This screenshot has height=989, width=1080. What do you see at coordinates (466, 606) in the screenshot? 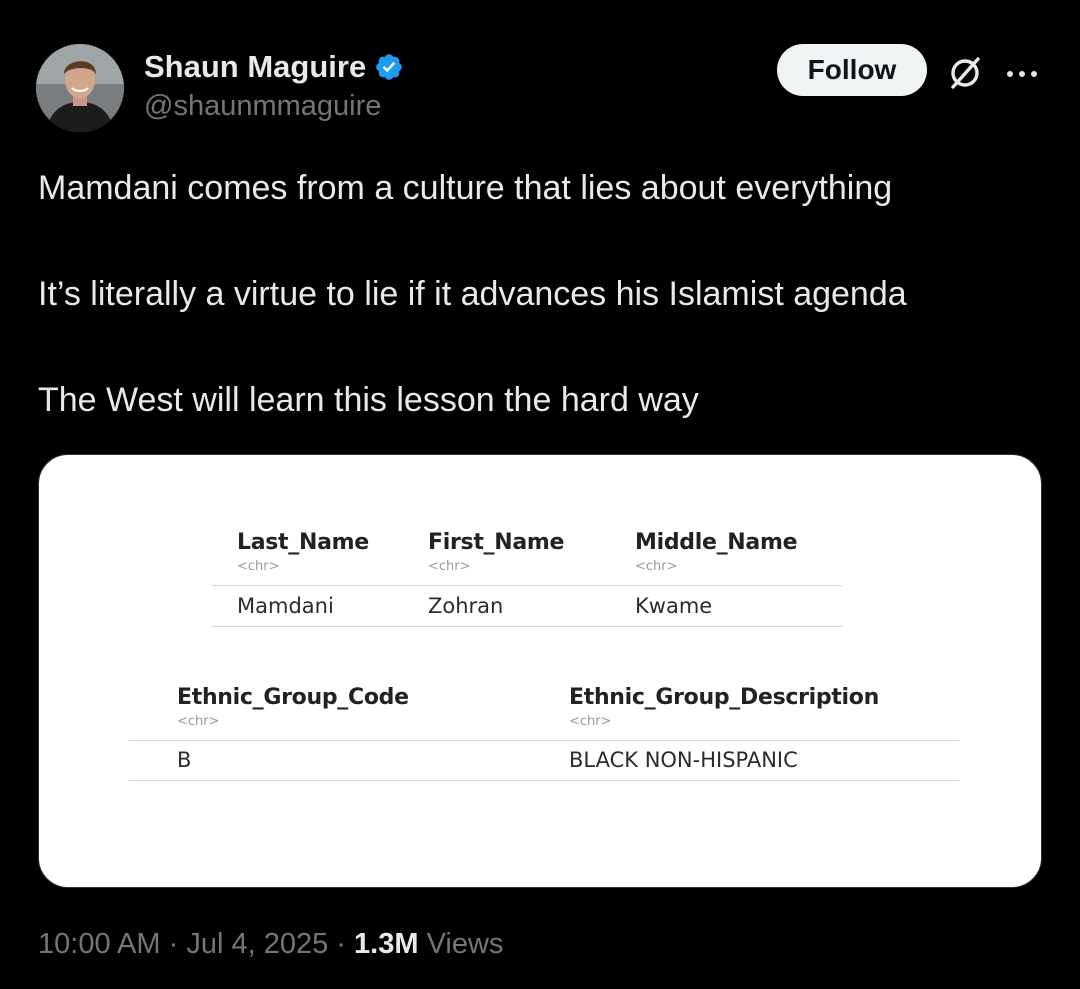
I see `table-cell-first-name: Zohran` at bounding box center [466, 606].